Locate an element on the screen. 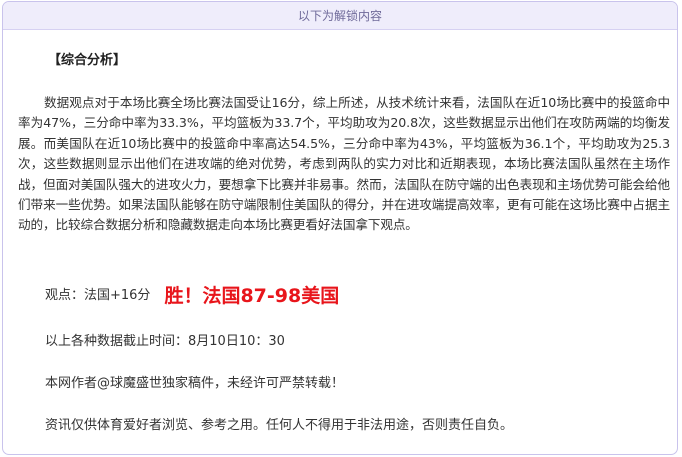 This screenshot has width=682, height=457. unlock-banner: 以下为解锁内容 is located at coordinates (340, 16).